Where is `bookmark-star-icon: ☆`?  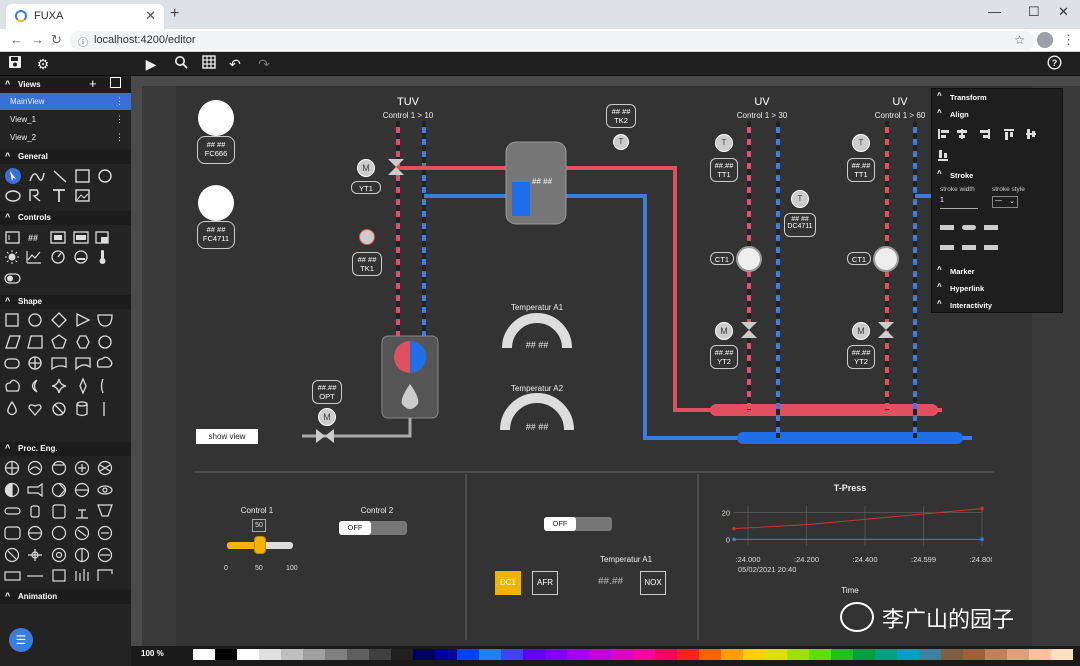
bookmark-star-icon: ☆ is located at coordinates (1019, 40).